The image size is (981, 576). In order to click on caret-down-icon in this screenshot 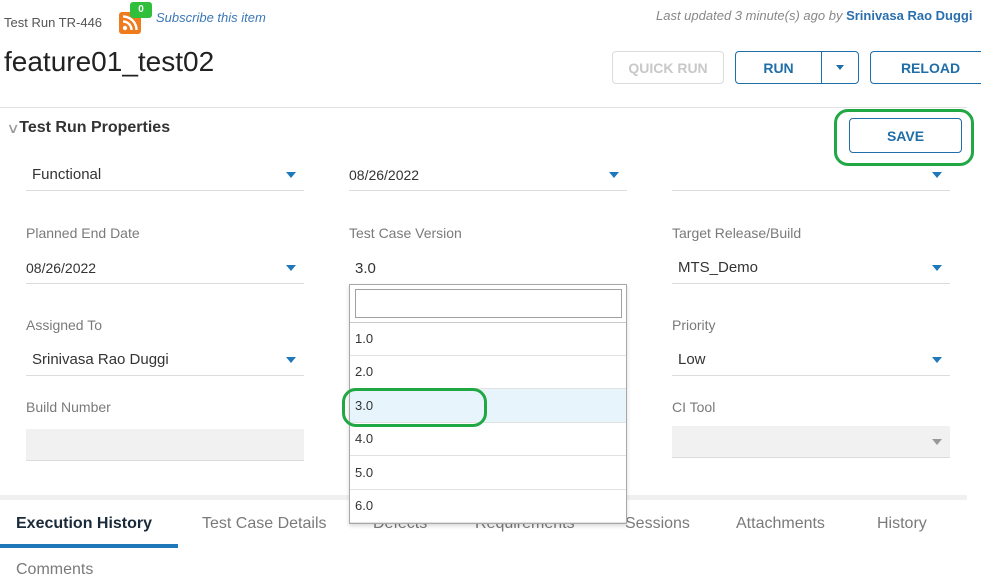, I will do `click(840, 67)`.